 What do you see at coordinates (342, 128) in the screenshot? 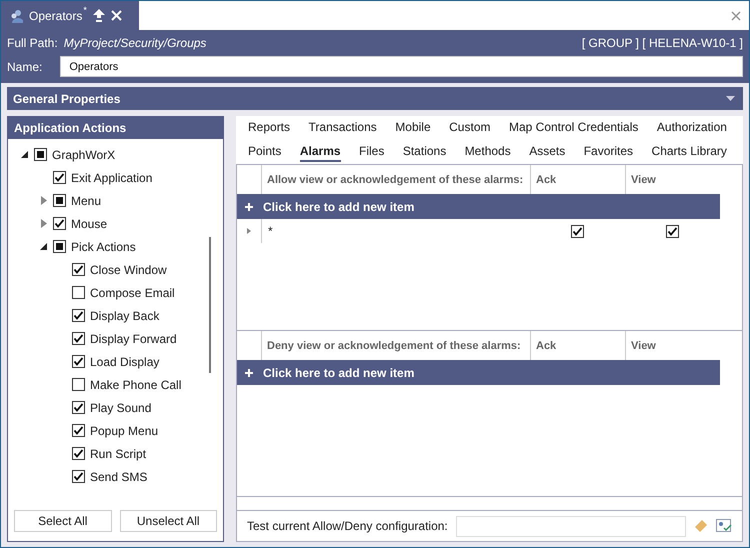
I see `tab: Transactions` at bounding box center [342, 128].